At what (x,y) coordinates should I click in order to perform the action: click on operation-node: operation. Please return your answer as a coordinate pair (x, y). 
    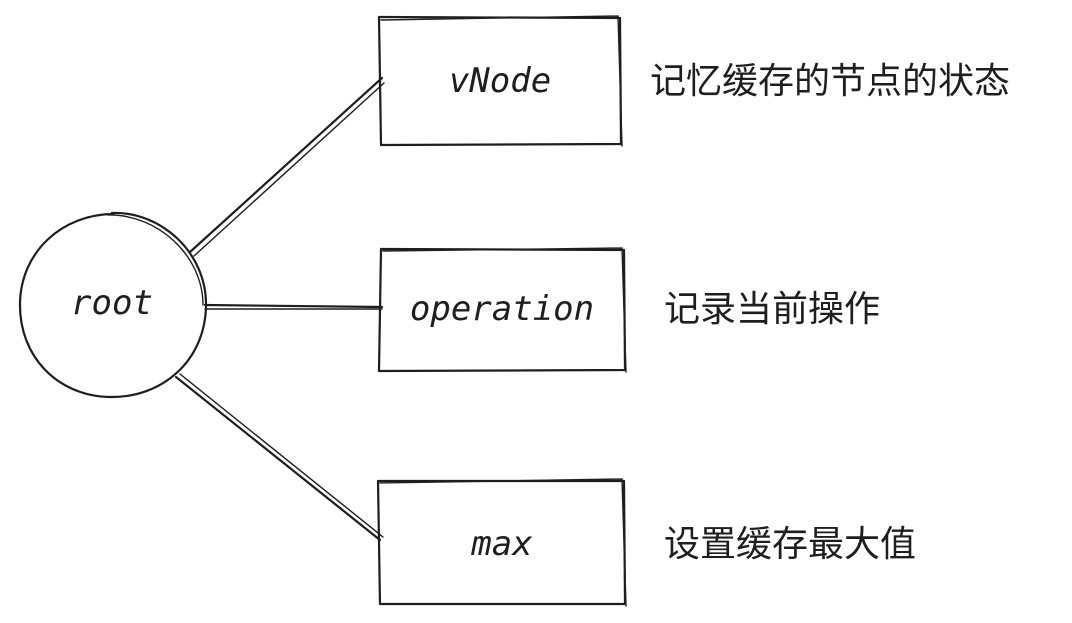
    Looking at the image, I should click on (502, 310).